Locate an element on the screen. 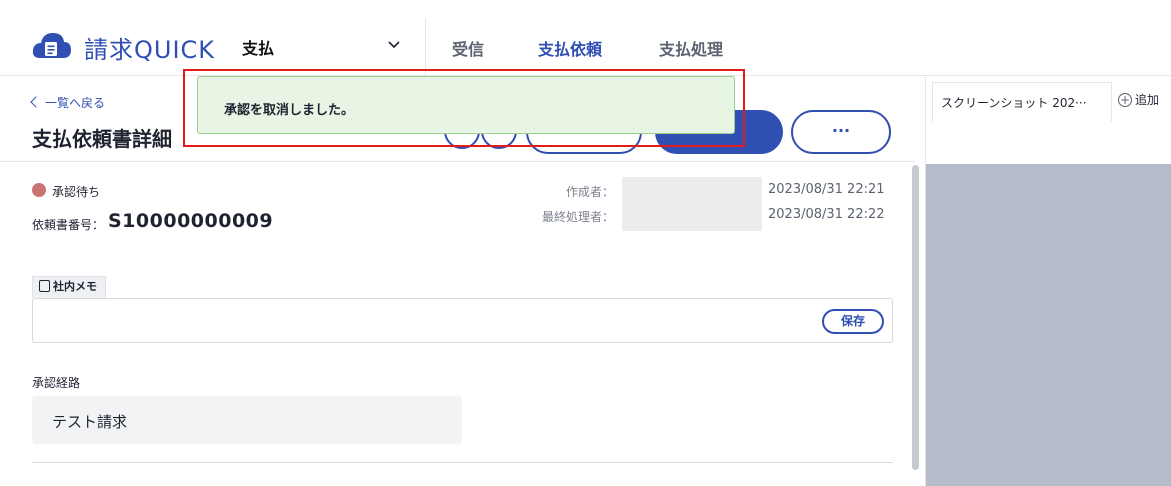  approval-route-value: テスト請求 is located at coordinates (90, 422).